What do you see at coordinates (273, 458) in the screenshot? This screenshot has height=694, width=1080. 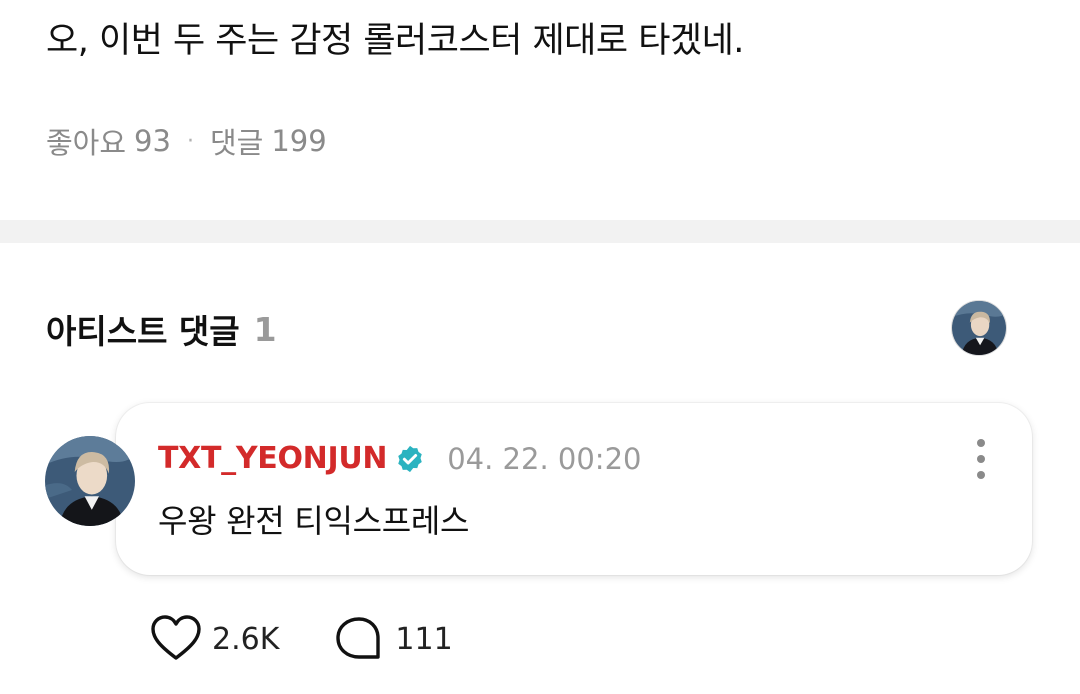 I see `commenter-username: TXT_YEONJUN` at bounding box center [273, 458].